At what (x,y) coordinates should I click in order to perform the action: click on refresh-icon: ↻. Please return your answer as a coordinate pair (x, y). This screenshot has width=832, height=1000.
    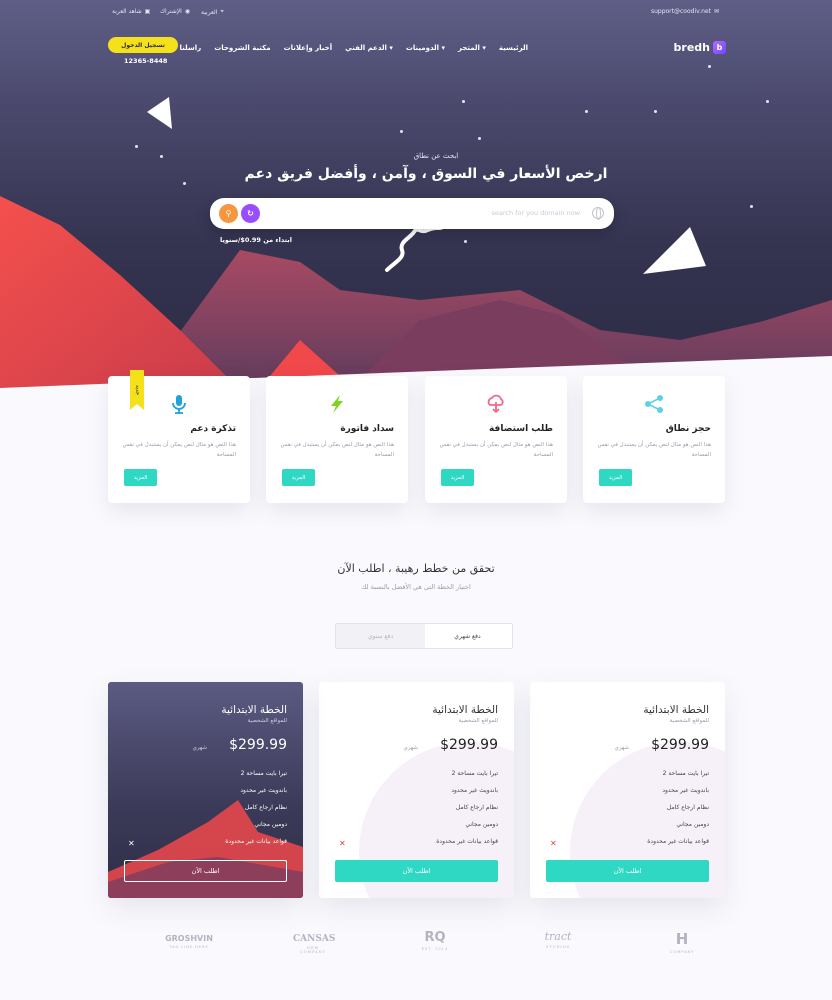
    Looking at the image, I should click on (250, 213).